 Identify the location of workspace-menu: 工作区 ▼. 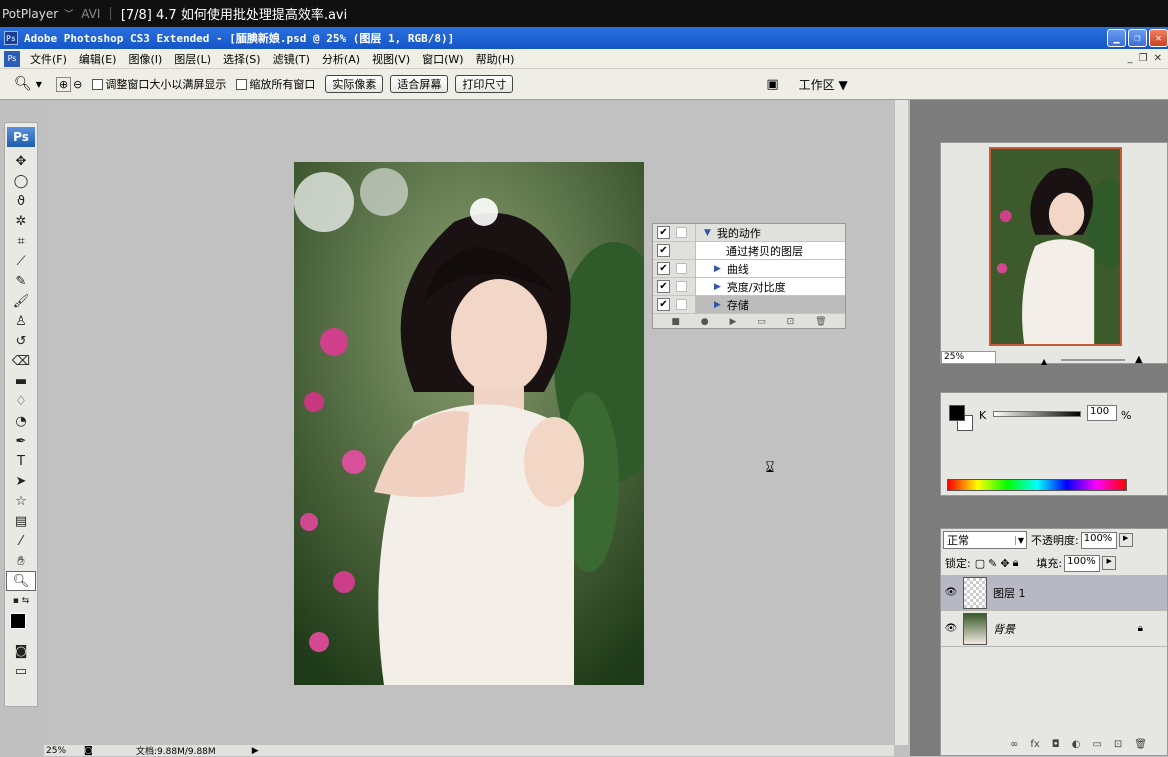
(823, 84).